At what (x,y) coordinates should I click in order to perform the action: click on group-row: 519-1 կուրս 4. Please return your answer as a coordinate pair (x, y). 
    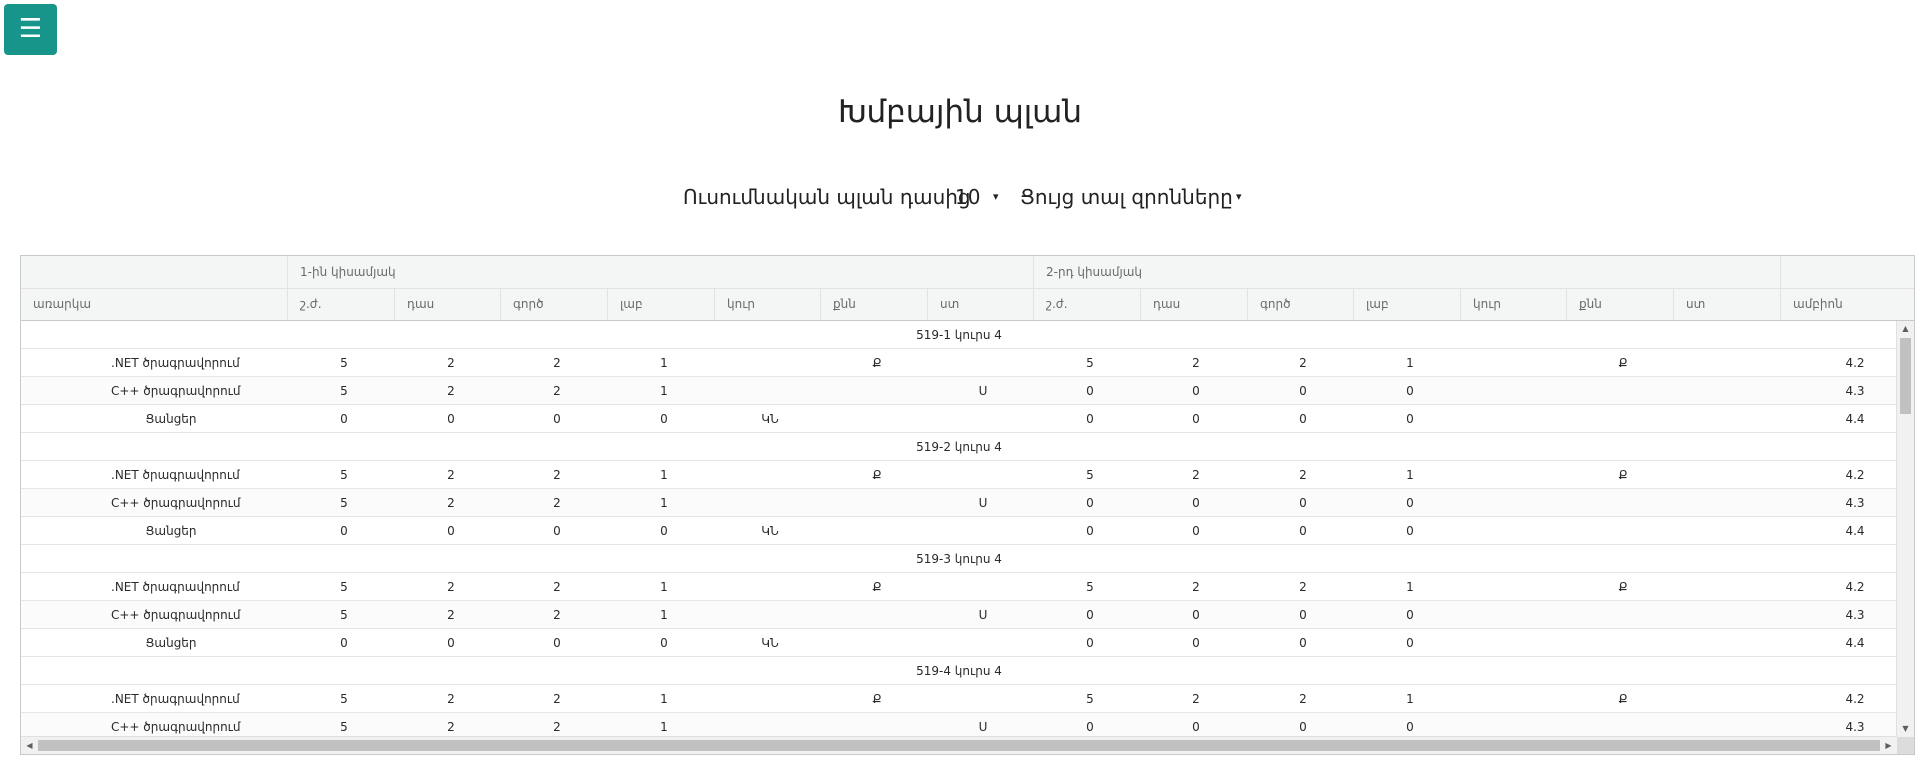
    Looking at the image, I should click on (959, 335).